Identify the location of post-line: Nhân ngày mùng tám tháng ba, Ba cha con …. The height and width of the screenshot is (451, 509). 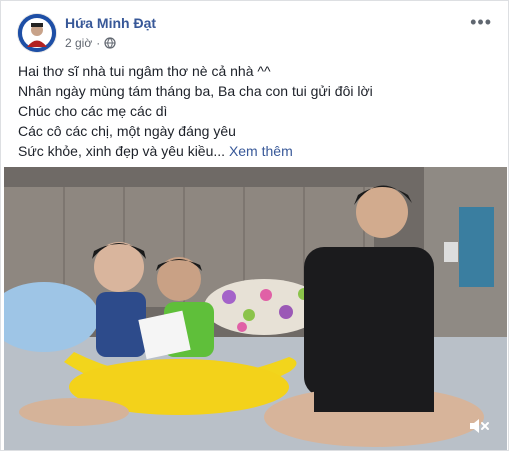
(195, 91).